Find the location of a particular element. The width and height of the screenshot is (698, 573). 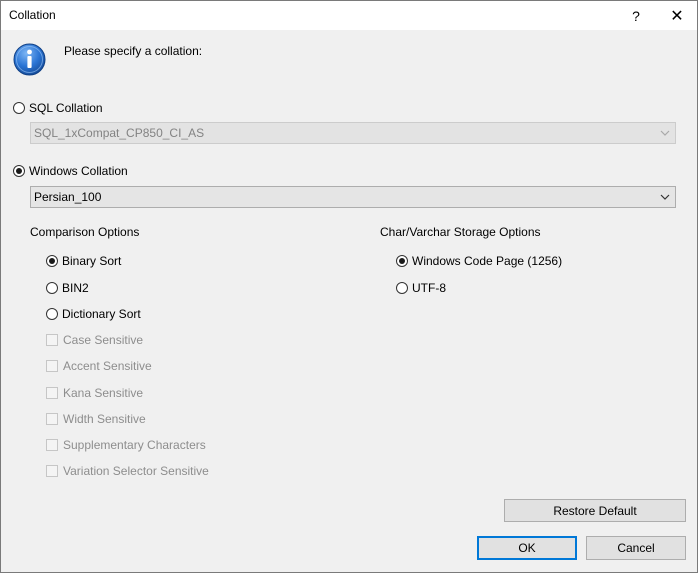

variation-selector-sensitive-checkbox: Variation Selector Sensitive is located at coordinates (127, 471).